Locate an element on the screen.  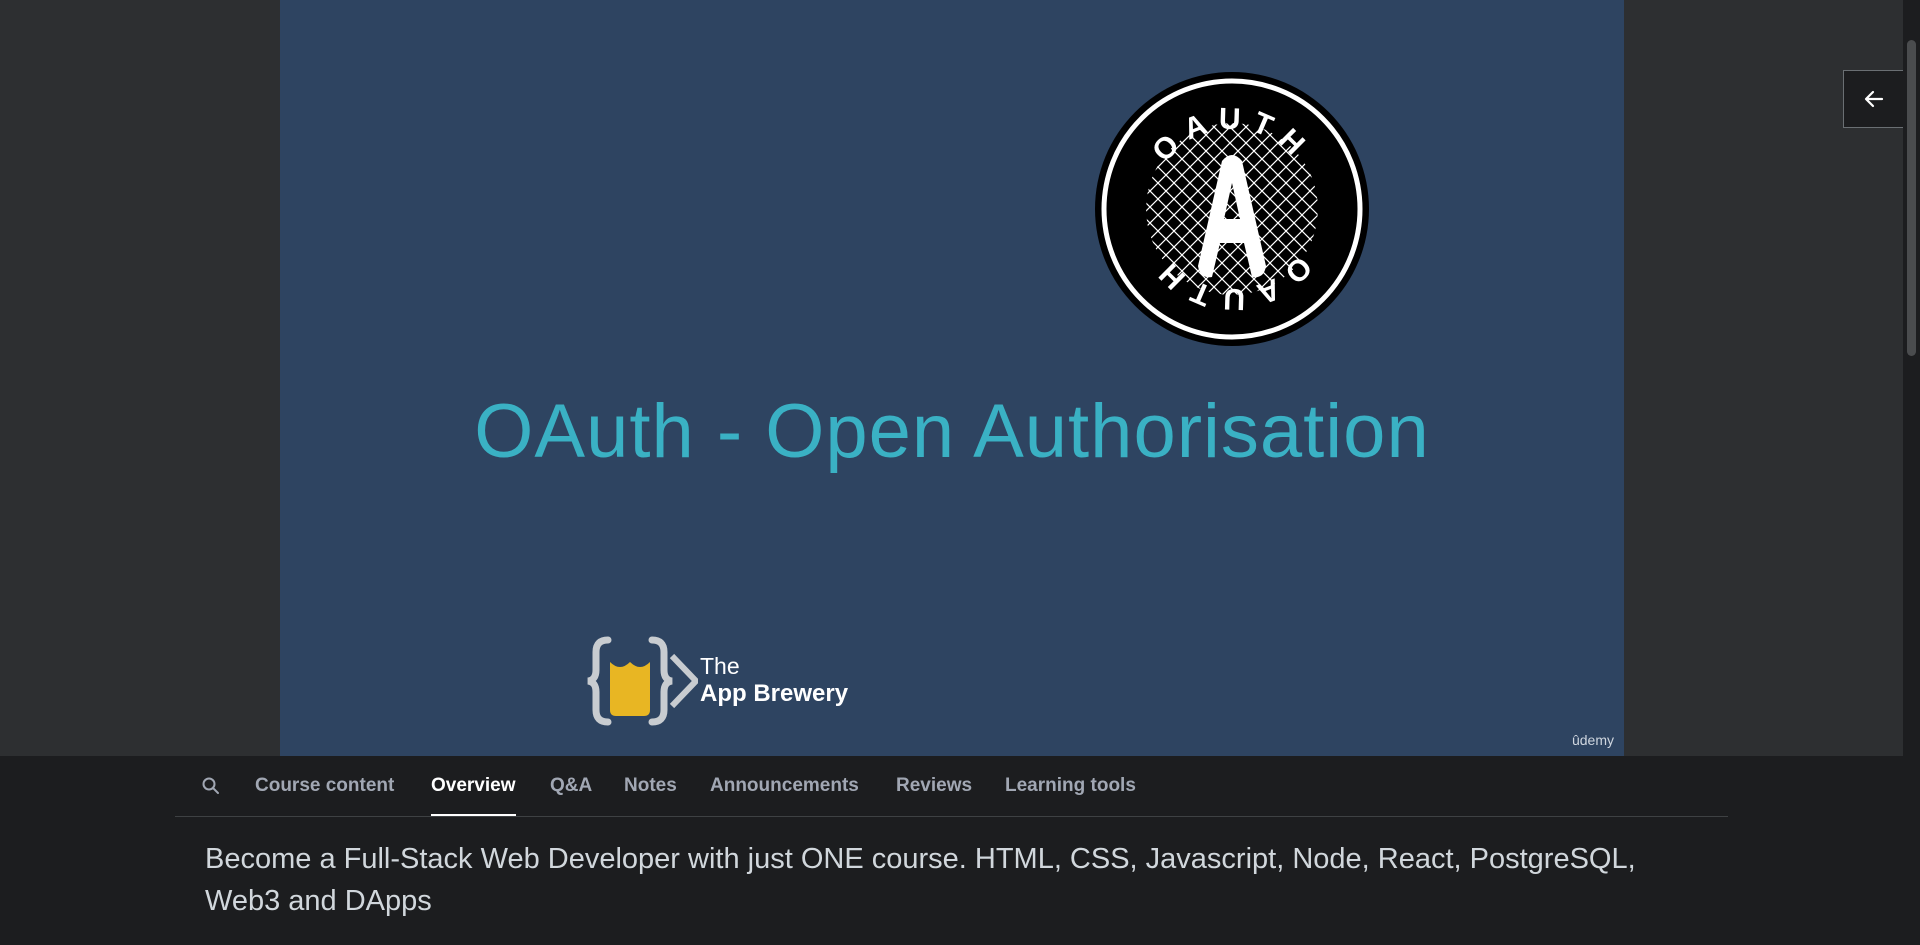
arrow-left-icon is located at coordinates (1873, 99).